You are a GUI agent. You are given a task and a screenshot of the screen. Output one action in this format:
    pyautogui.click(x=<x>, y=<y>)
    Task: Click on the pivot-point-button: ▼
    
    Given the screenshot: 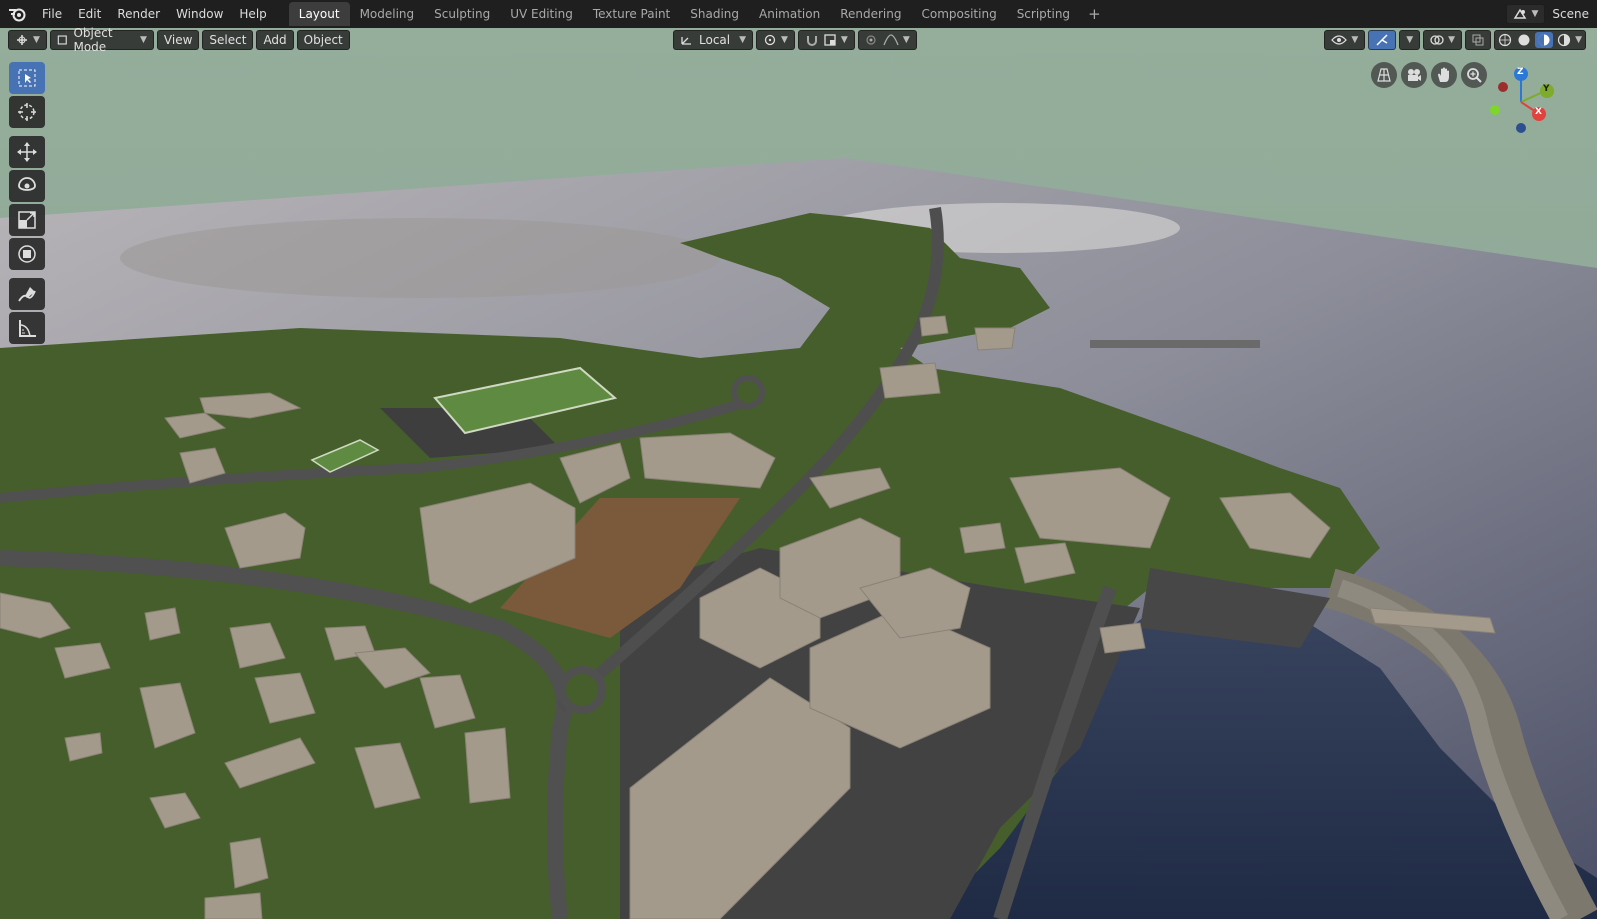 What is the action you would take?
    pyautogui.click(x=775, y=40)
    